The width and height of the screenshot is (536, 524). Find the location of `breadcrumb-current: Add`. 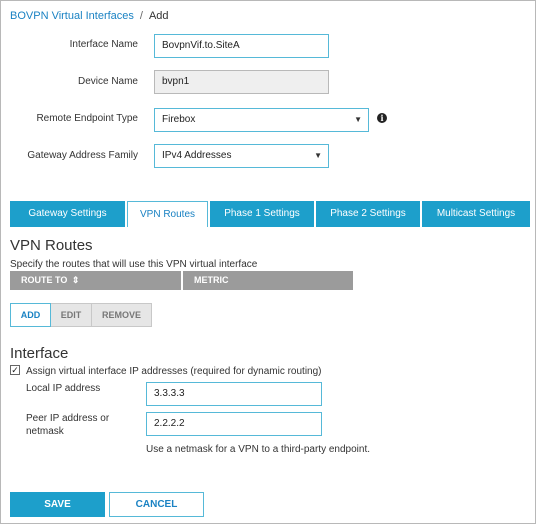

breadcrumb-current: Add is located at coordinates (158, 16).